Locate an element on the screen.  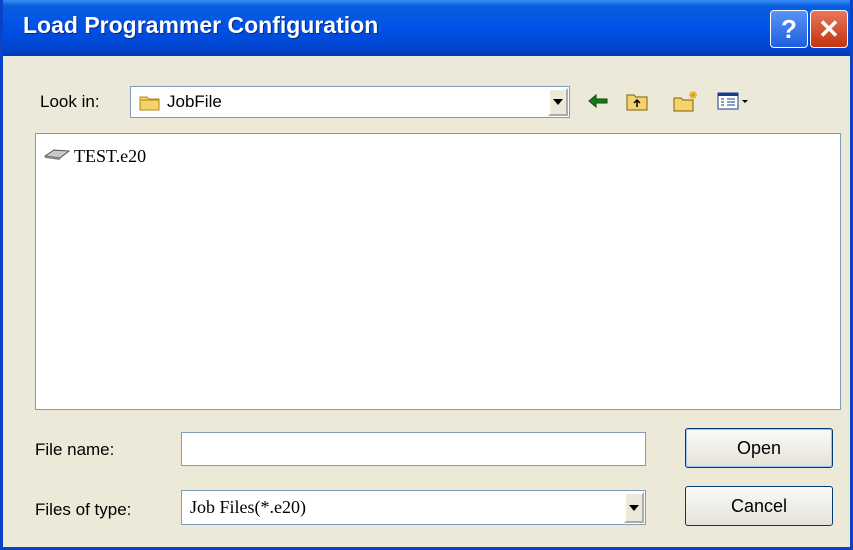
cancel-button: Cancel is located at coordinates (759, 506).